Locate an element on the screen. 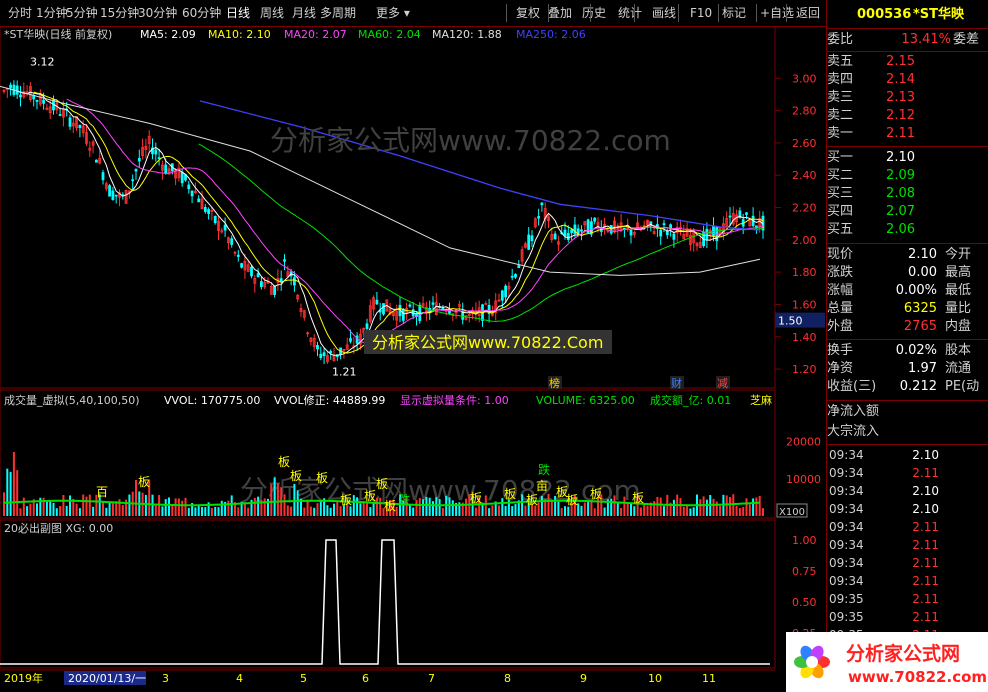 Image resolution: width=988 pixels, height=692 pixels. event-mark-1: 财 is located at coordinates (676, 383).